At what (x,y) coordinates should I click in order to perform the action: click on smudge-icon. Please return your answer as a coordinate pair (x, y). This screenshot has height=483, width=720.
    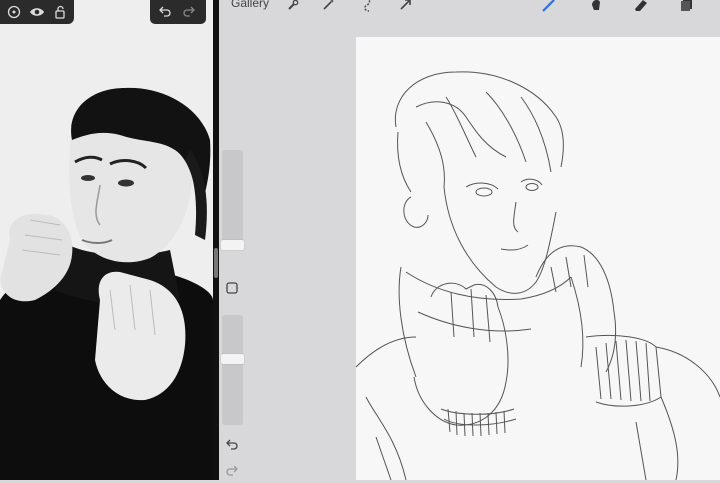
    Looking at the image, I should click on (595, 6).